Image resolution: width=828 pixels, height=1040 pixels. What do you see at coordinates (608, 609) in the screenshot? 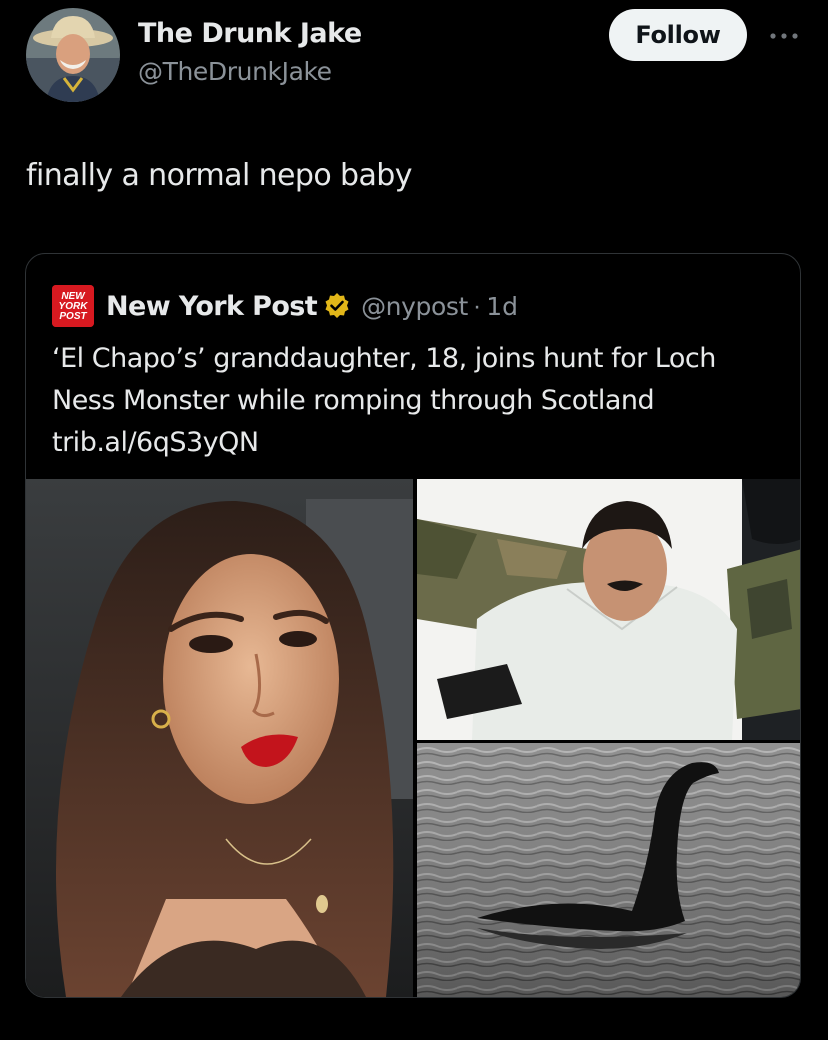
I see `photo-man-escorted-by-soldiers` at bounding box center [608, 609].